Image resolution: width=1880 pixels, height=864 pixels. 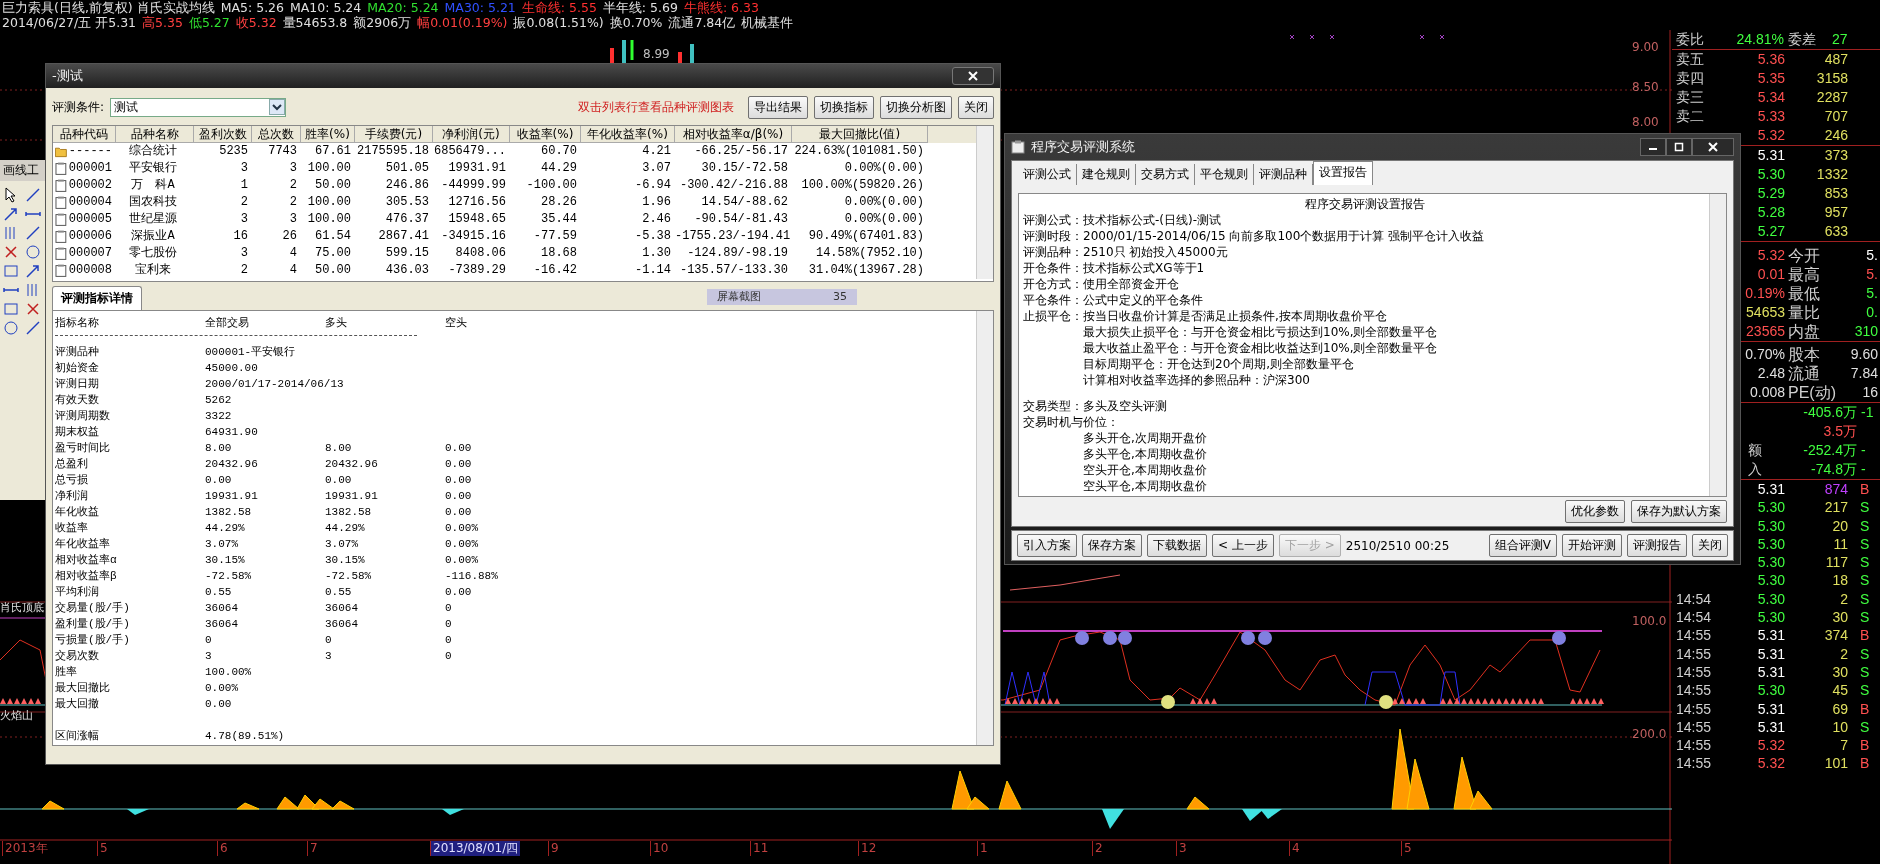 I want to click on time-axis-label: 6, so click(x=223, y=848).